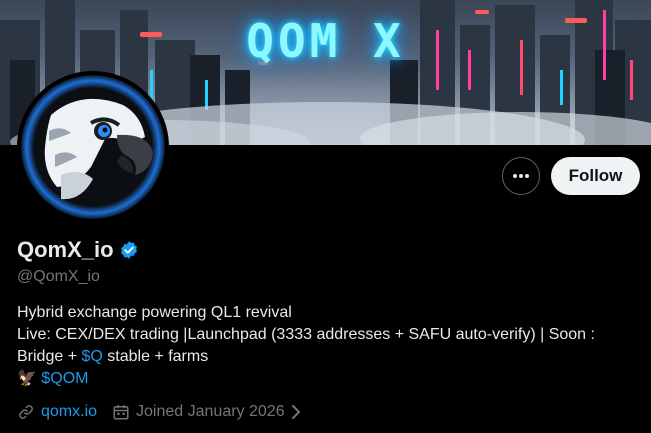  I want to click on cashtag-link-q: $Q, so click(91, 356).